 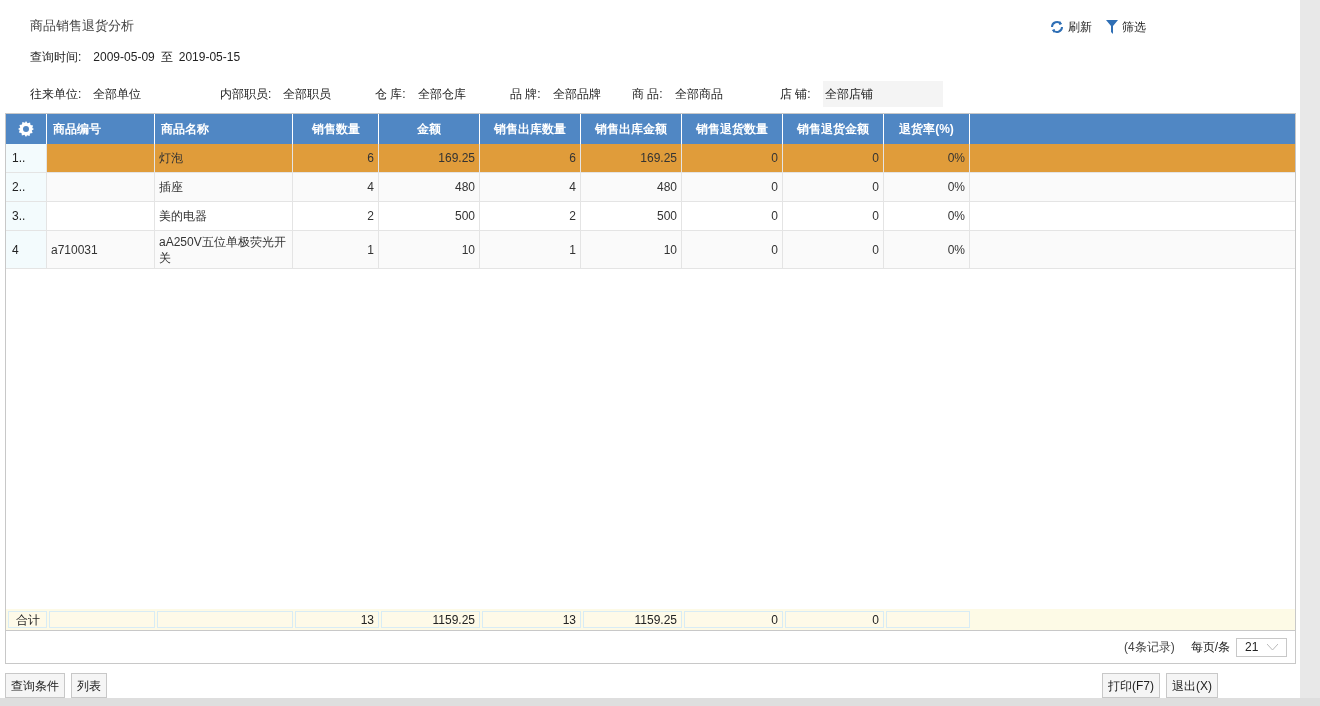 I want to click on filter-value: 全部职员, so click(x=307, y=94).